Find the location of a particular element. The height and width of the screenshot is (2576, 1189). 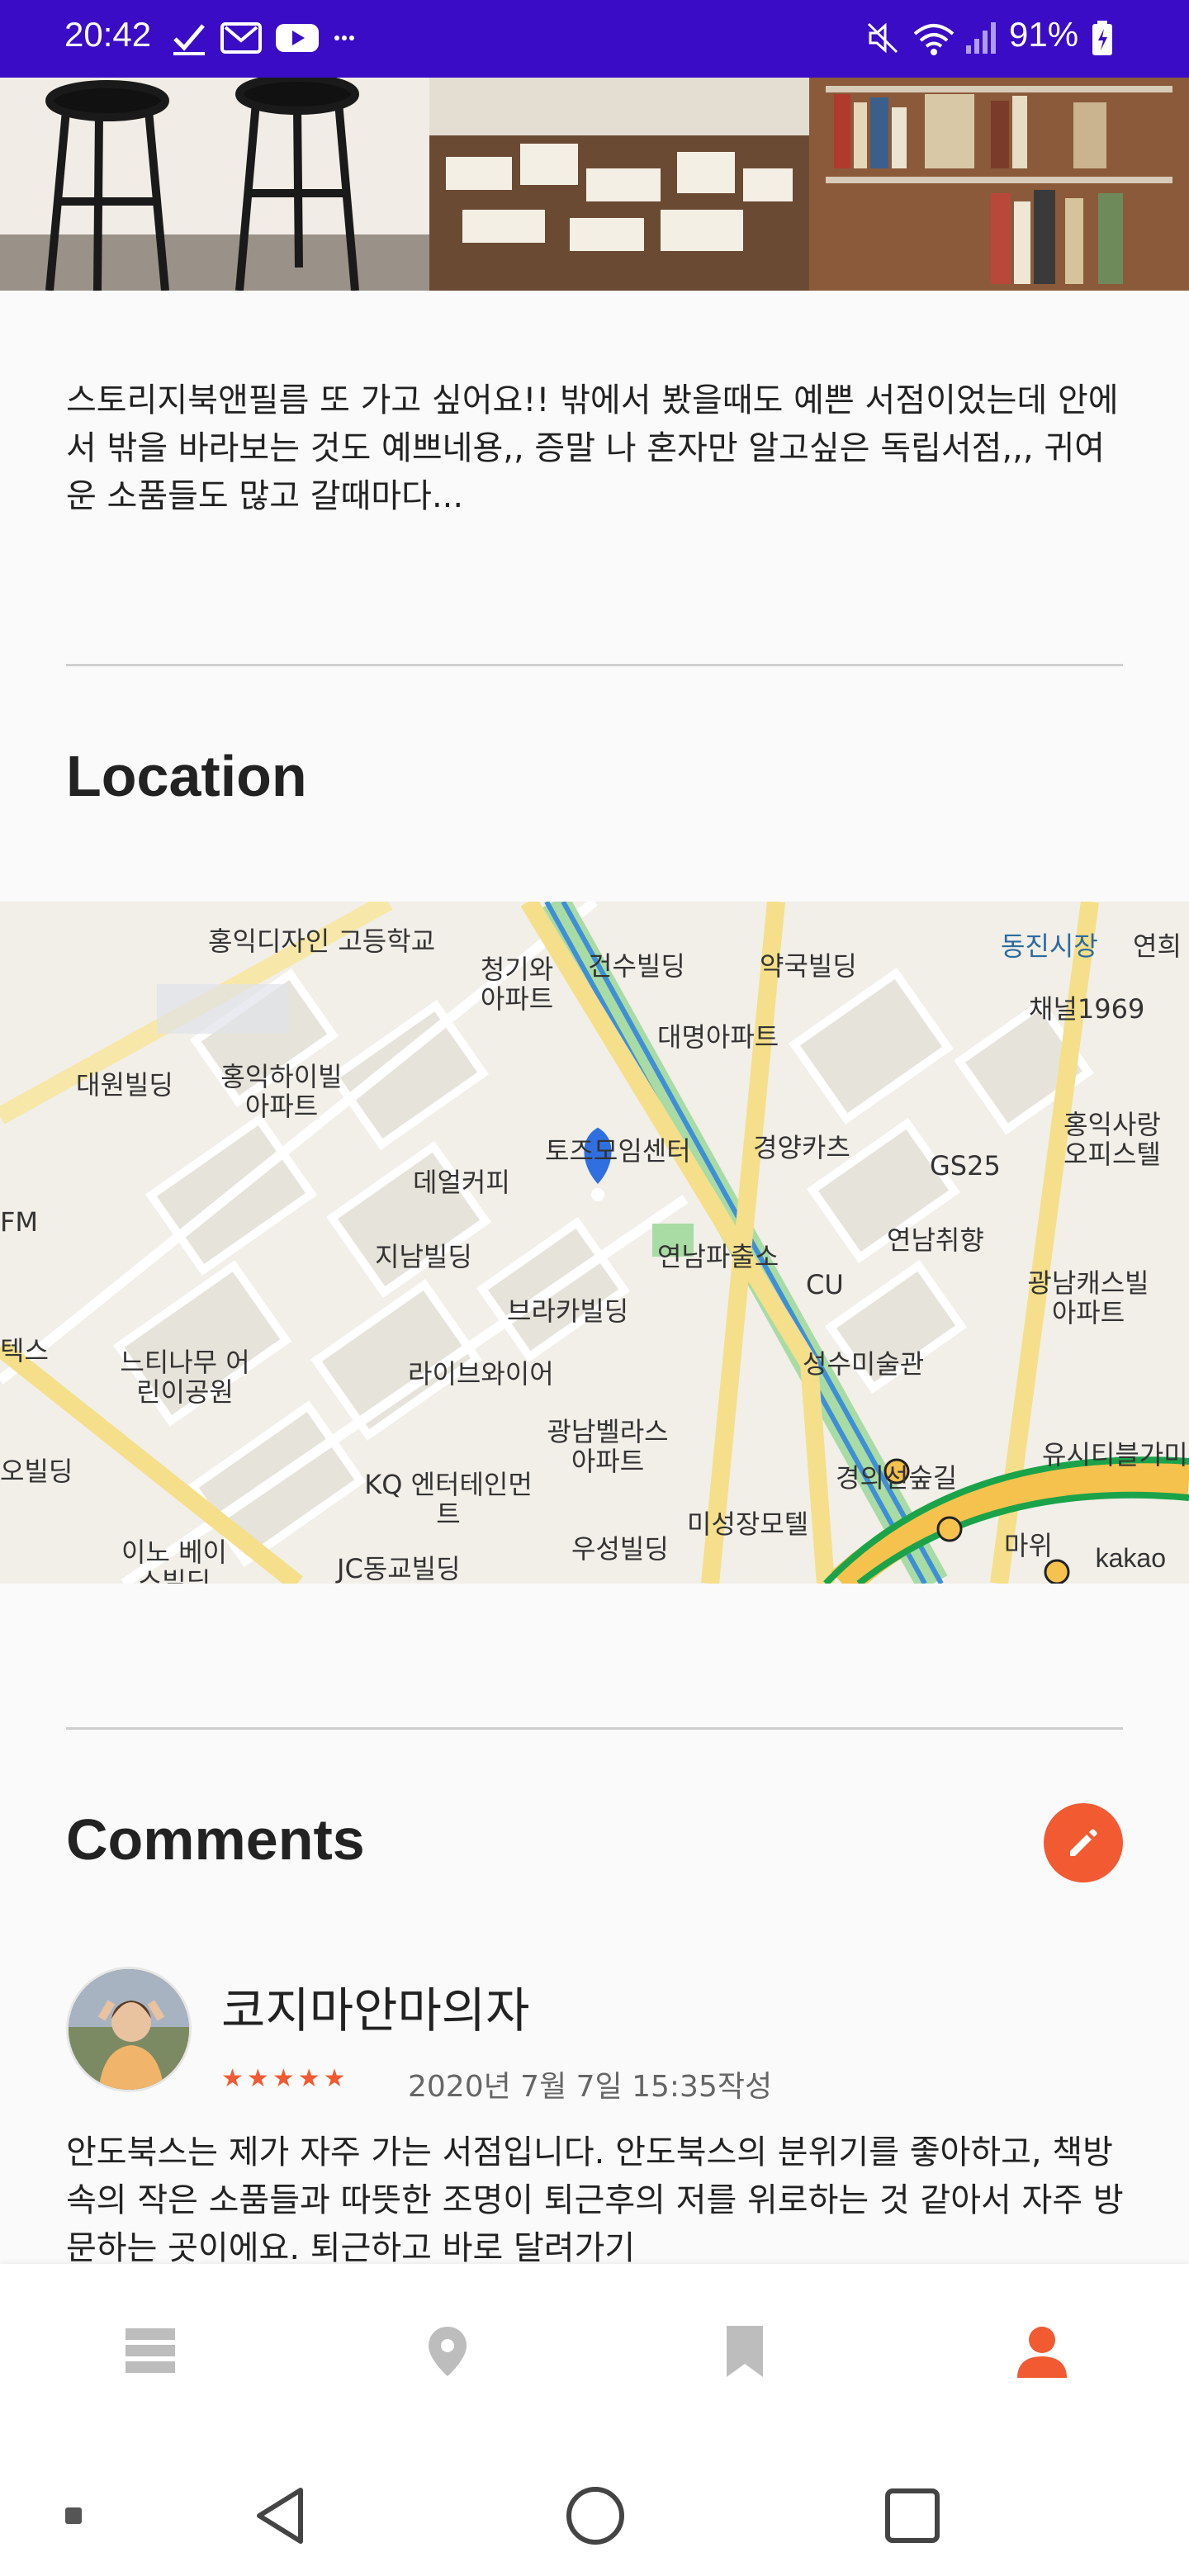

map-label: 채널1969 is located at coordinates (1087, 1009).